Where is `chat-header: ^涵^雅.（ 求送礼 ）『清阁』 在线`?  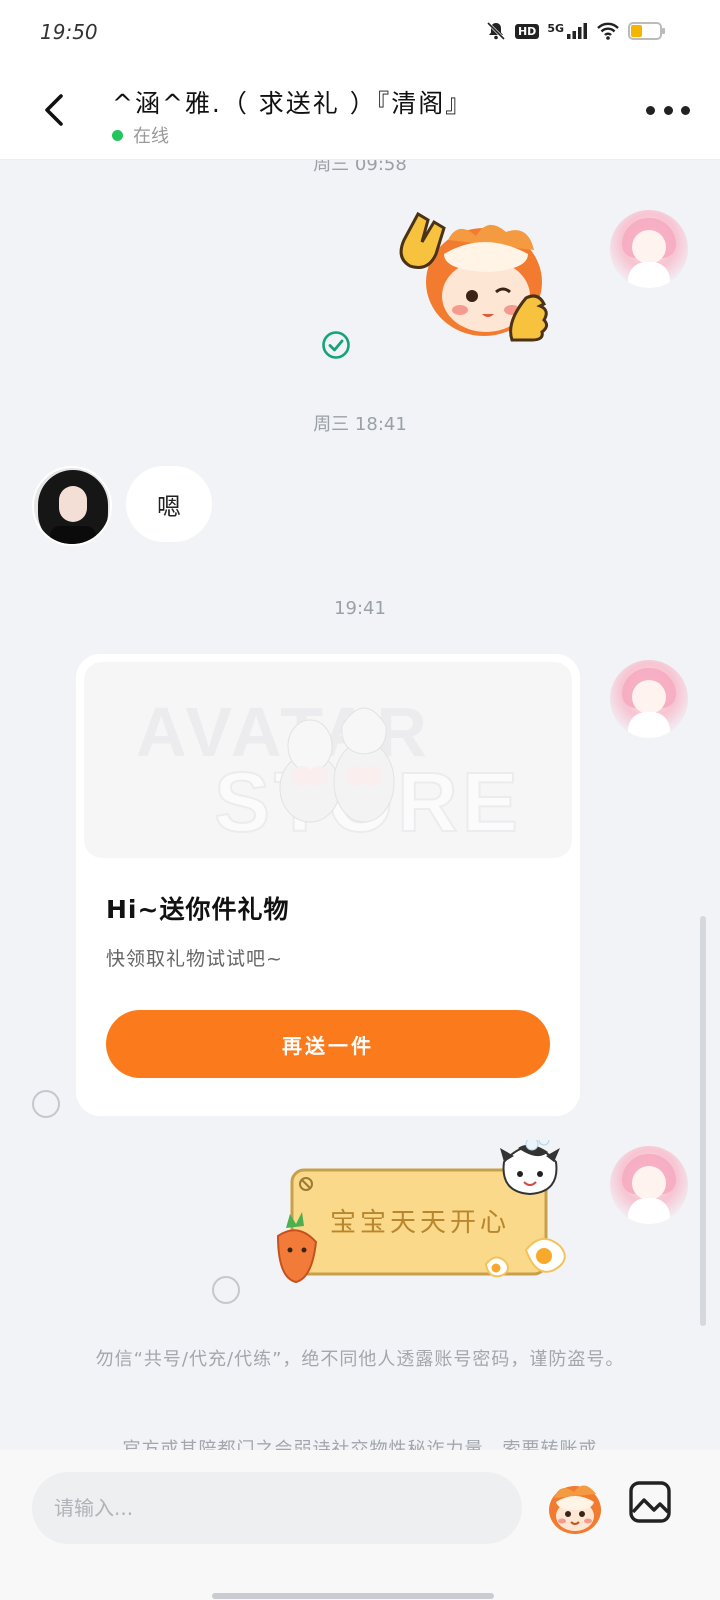 chat-header: ^涵^雅.（ 求送礼 ）『清阁』 在线 is located at coordinates (360, 112).